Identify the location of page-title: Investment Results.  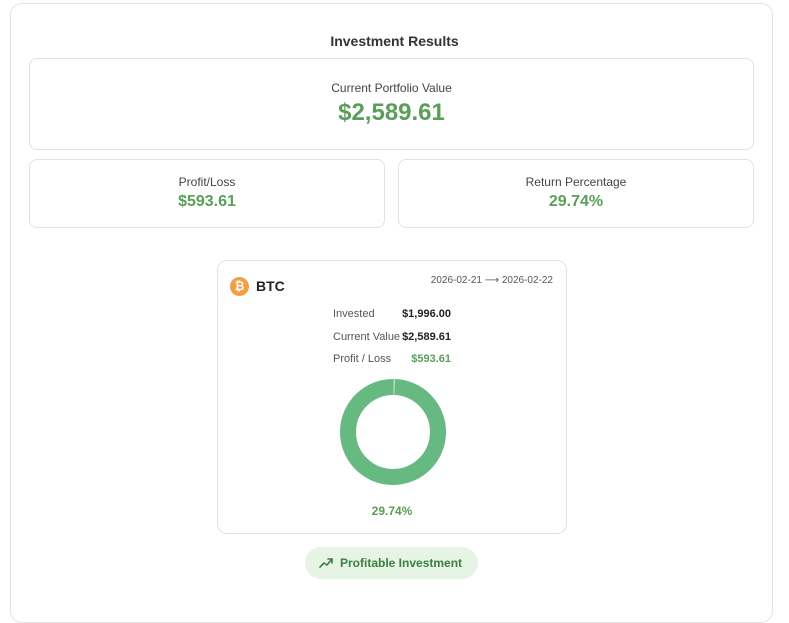
(394, 41).